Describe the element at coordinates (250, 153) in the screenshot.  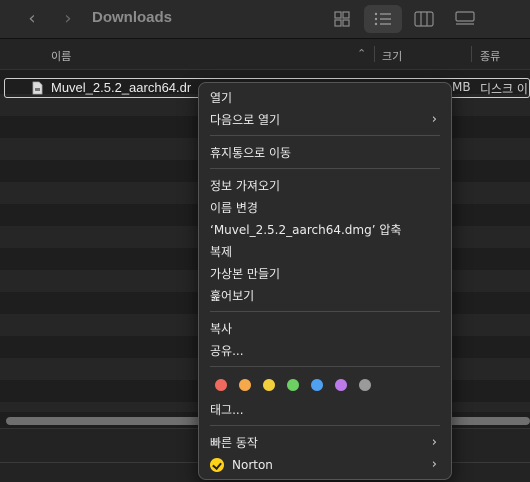
I see `menu-item-move-to-trash: 휴지통으로 이동` at that location.